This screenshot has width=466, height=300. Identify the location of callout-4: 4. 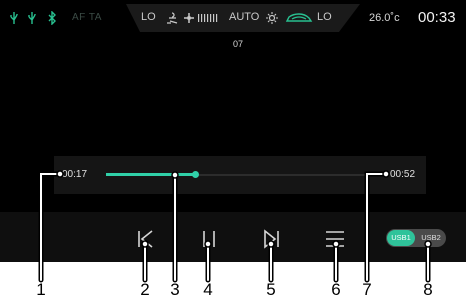
(208, 289).